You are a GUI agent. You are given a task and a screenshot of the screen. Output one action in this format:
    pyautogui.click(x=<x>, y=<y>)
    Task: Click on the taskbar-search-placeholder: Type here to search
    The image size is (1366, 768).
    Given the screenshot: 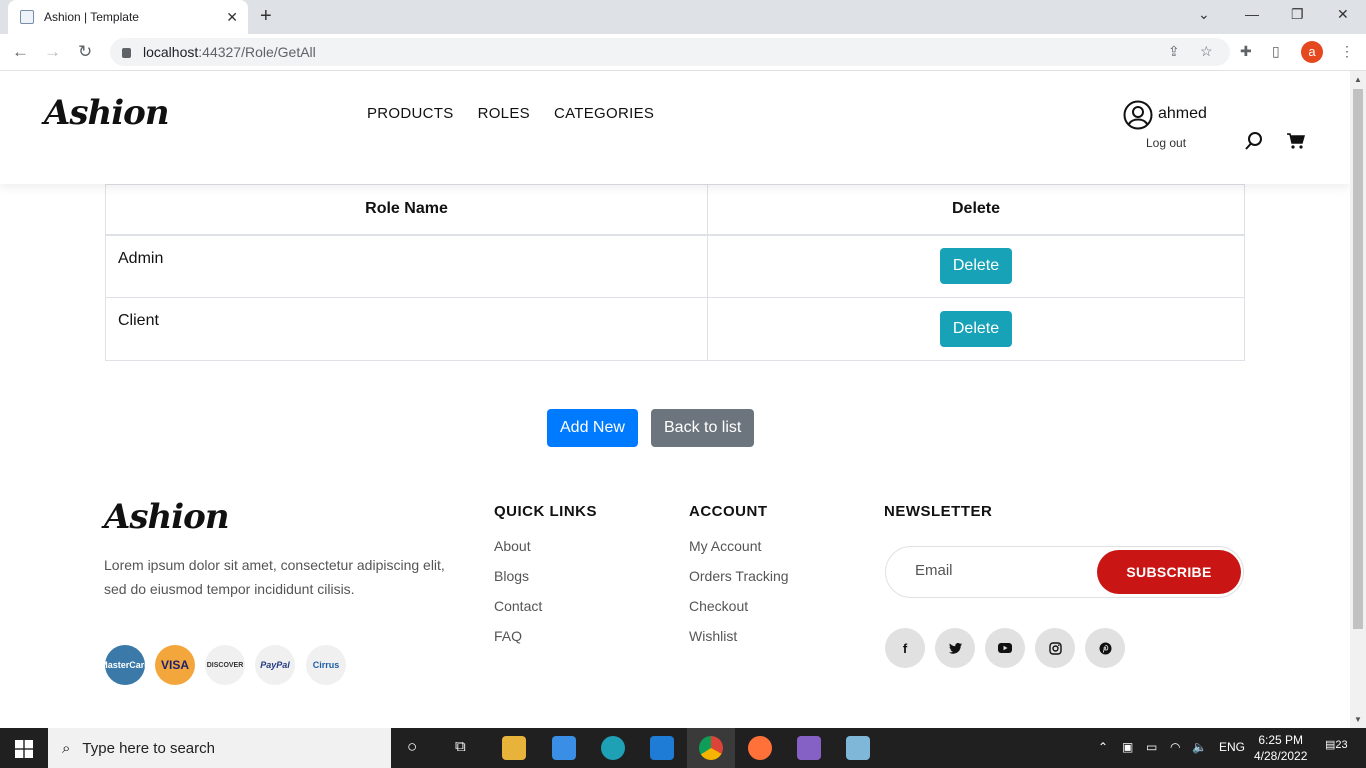 What is the action you would take?
    pyautogui.click(x=148, y=748)
    